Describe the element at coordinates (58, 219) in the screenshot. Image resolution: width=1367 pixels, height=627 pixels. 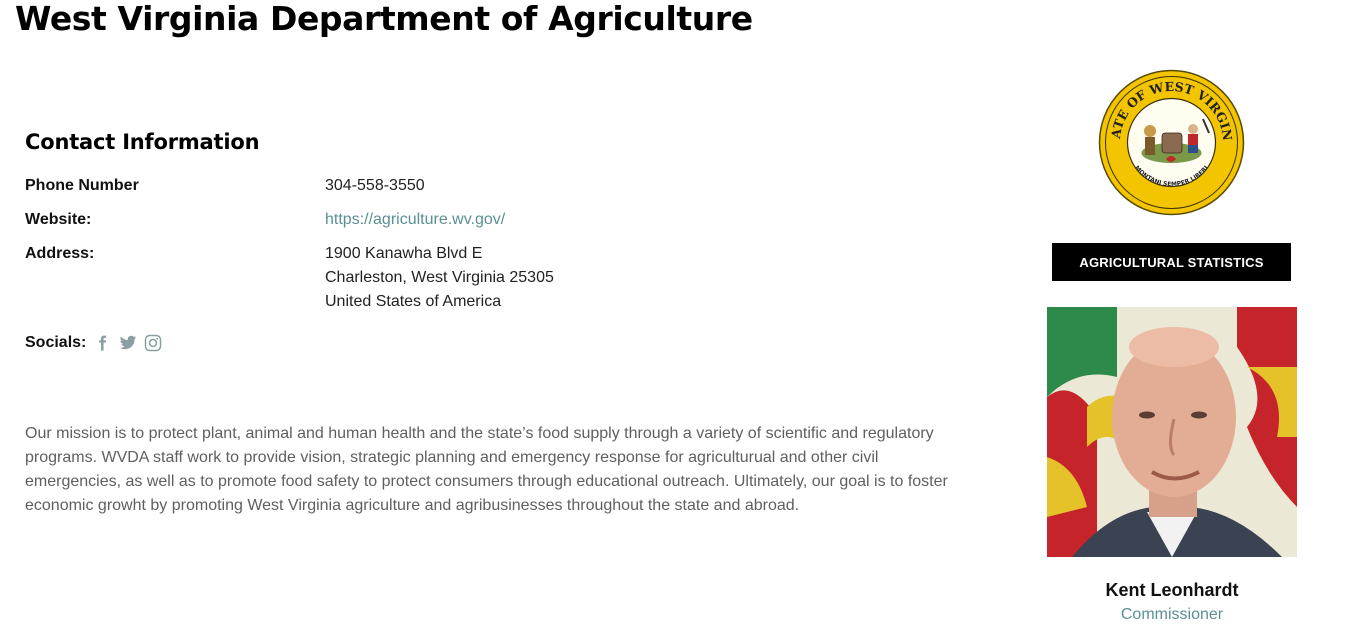
I see `website-label: Website:` at that location.